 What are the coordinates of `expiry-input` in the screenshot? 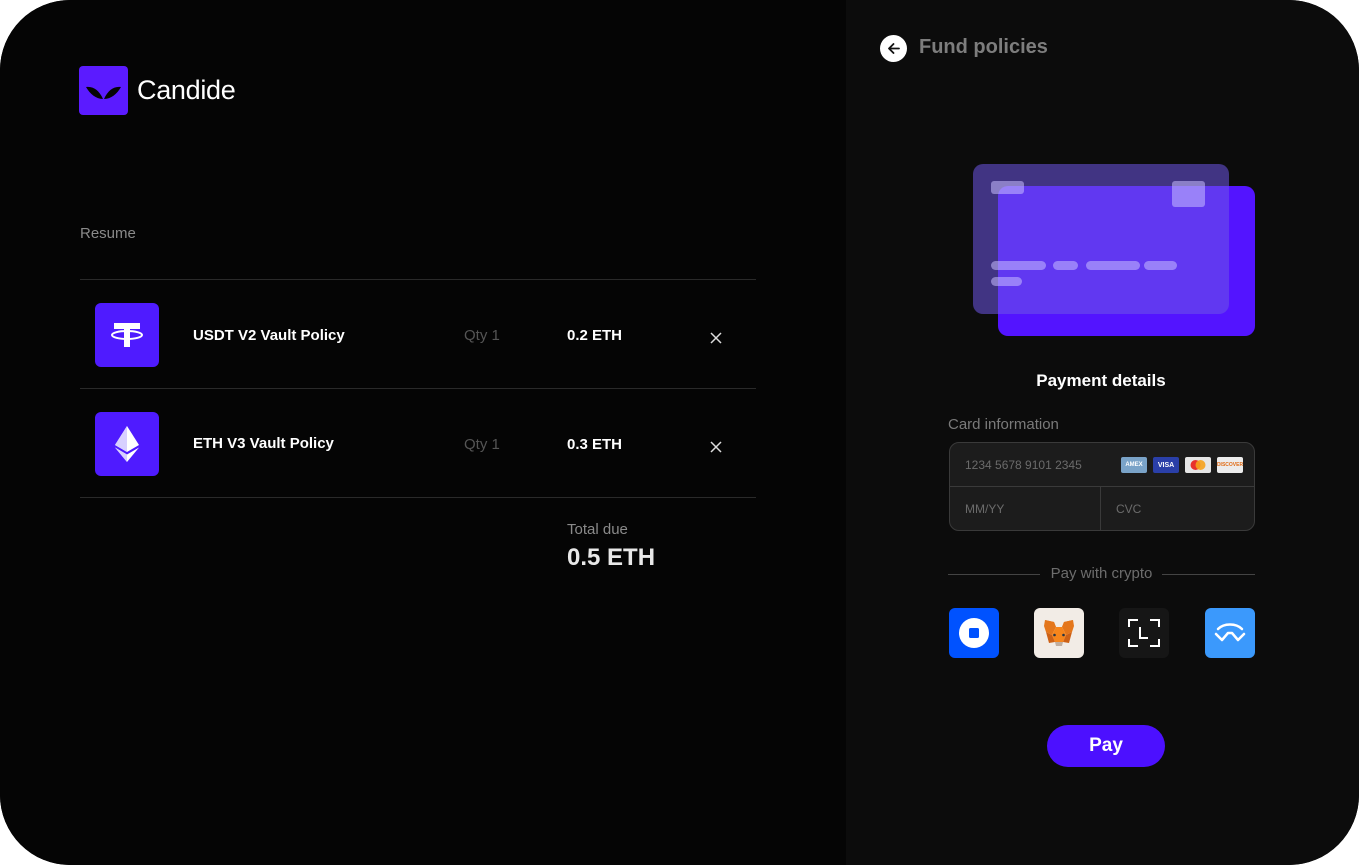 It's located at (1025, 508).